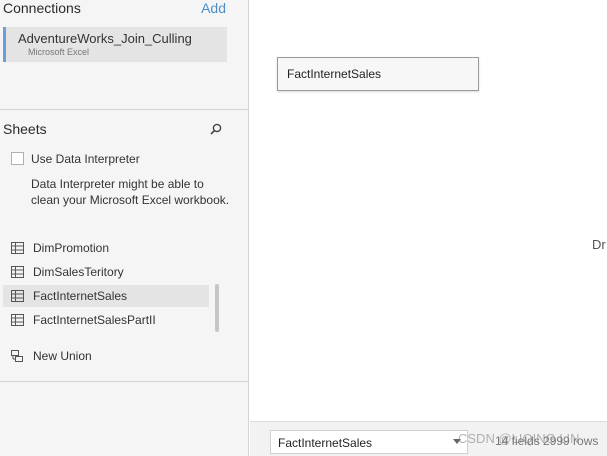  Describe the element at coordinates (71, 248) in the screenshot. I see `sheet-item-label: DimPromotion` at that location.